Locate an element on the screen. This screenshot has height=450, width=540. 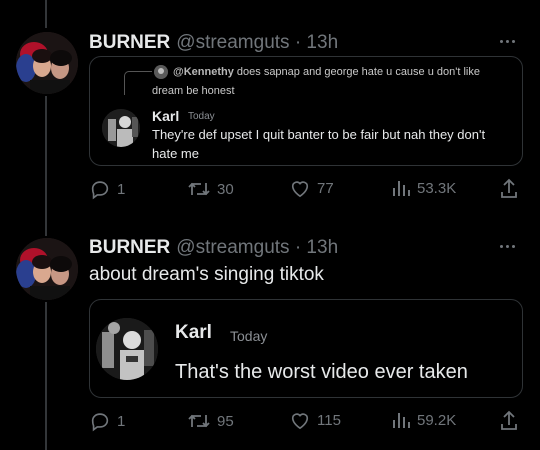
message-line-1: That's the worst video ever taken is located at coordinates (321, 372).